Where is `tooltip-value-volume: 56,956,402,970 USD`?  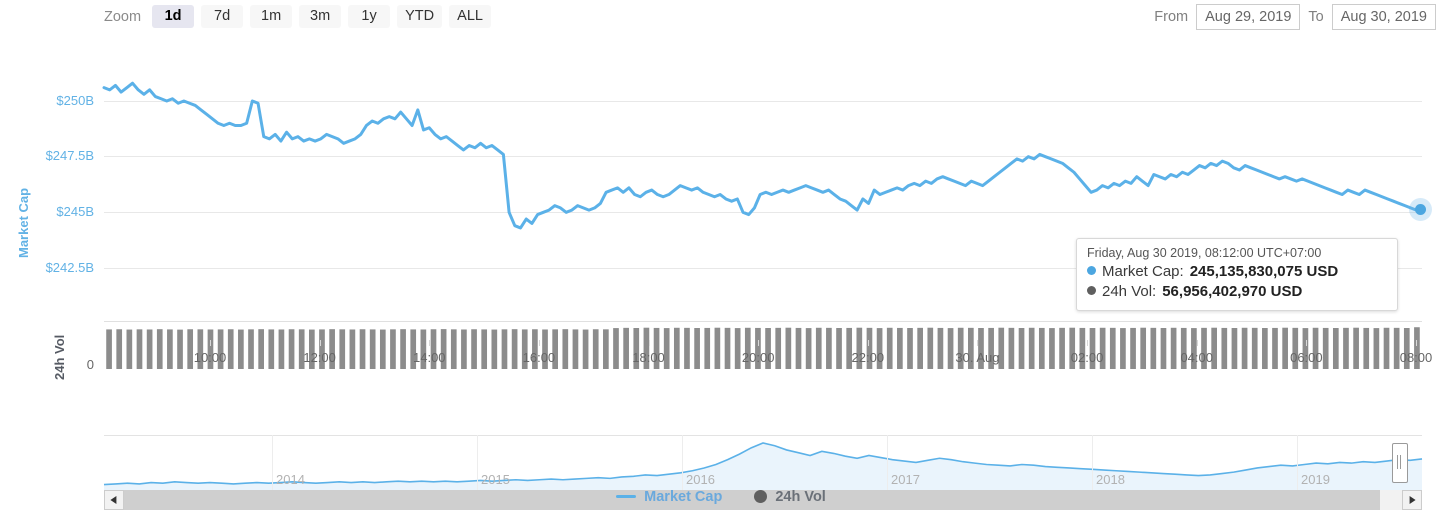
tooltip-value-volume: 56,956,402,970 USD is located at coordinates (1232, 291).